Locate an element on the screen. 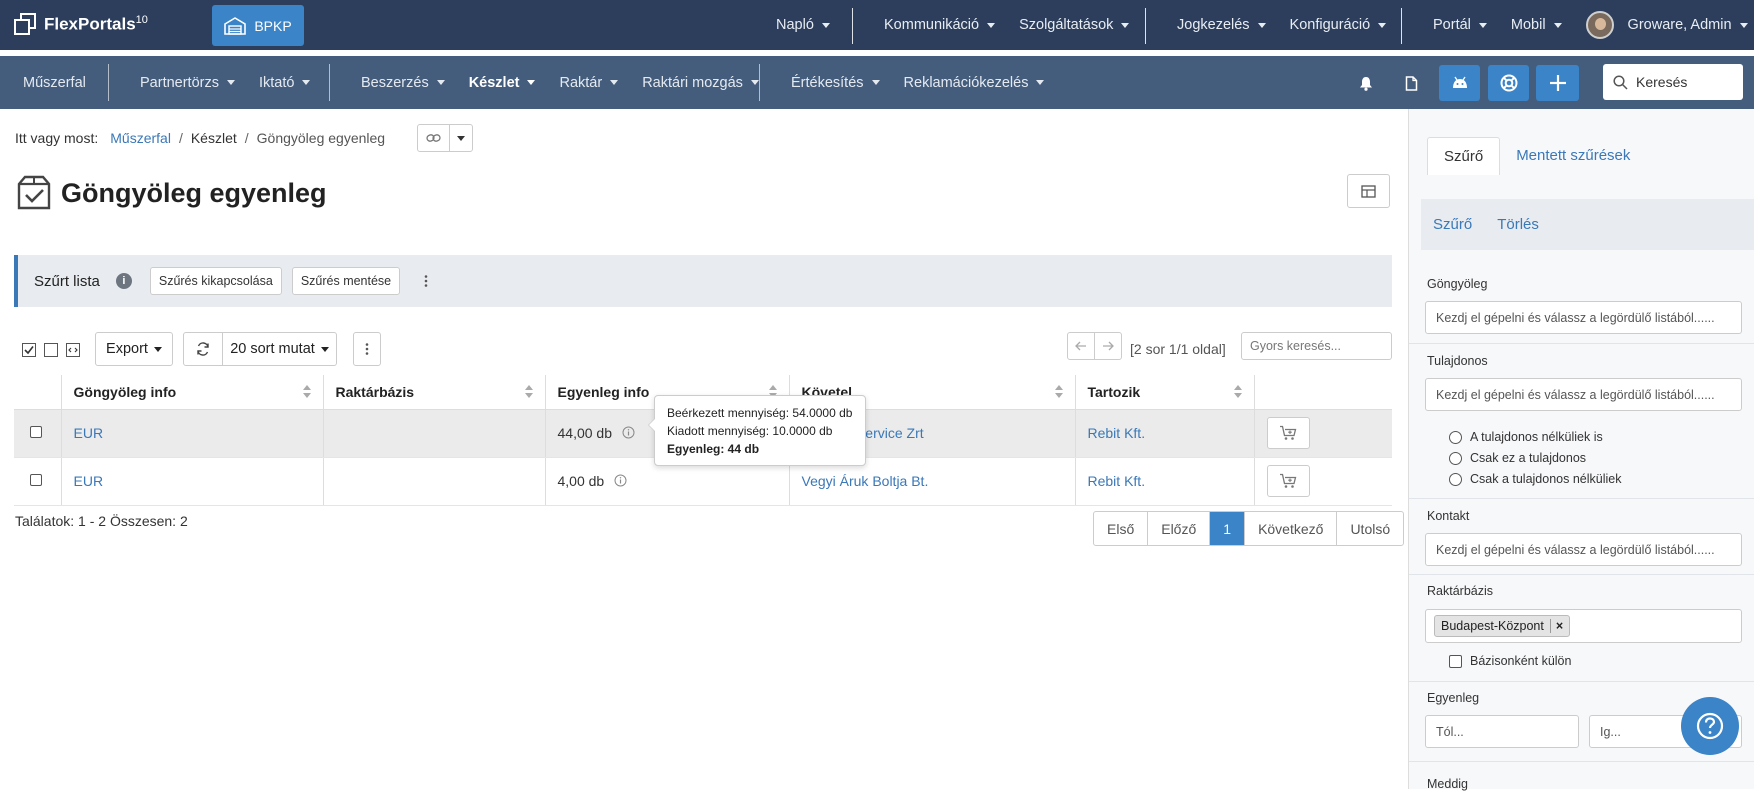  subnav-group-3: Beszerzés Készlet Raktár Raktári mozgás is located at coordinates (560, 82).